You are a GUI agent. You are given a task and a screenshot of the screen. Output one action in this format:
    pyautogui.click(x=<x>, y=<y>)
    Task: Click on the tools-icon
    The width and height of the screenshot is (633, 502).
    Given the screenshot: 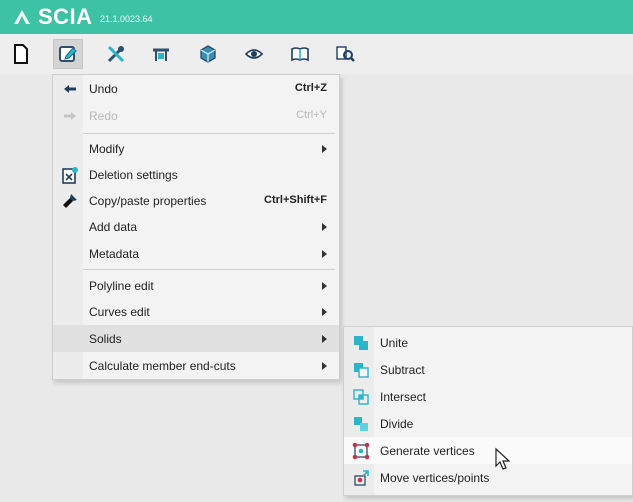 What is the action you would take?
    pyautogui.click(x=116, y=54)
    